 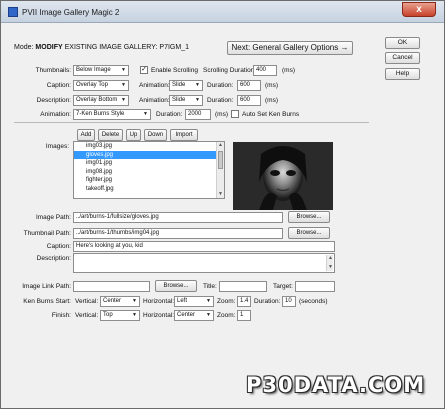 What do you see at coordinates (53, 100) in the screenshot?
I see `description-position-label: Description:` at bounding box center [53, 100].